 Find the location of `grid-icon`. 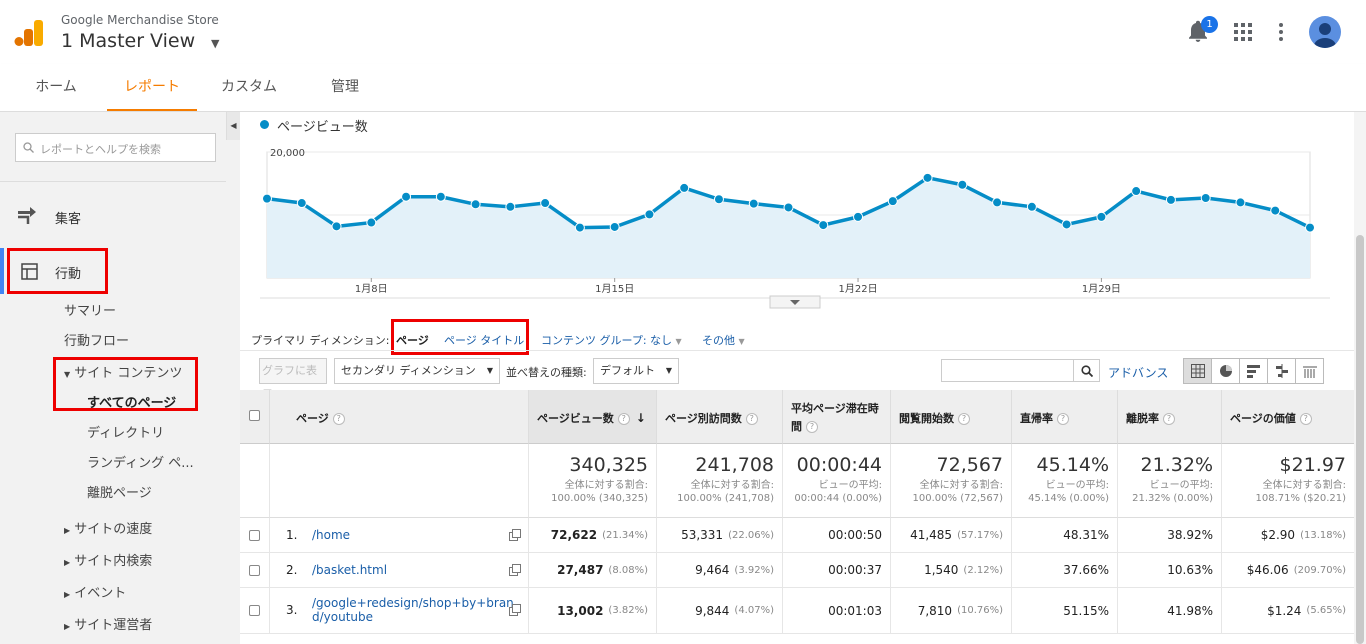

grid-icon is located at coordinates (1198, 371).